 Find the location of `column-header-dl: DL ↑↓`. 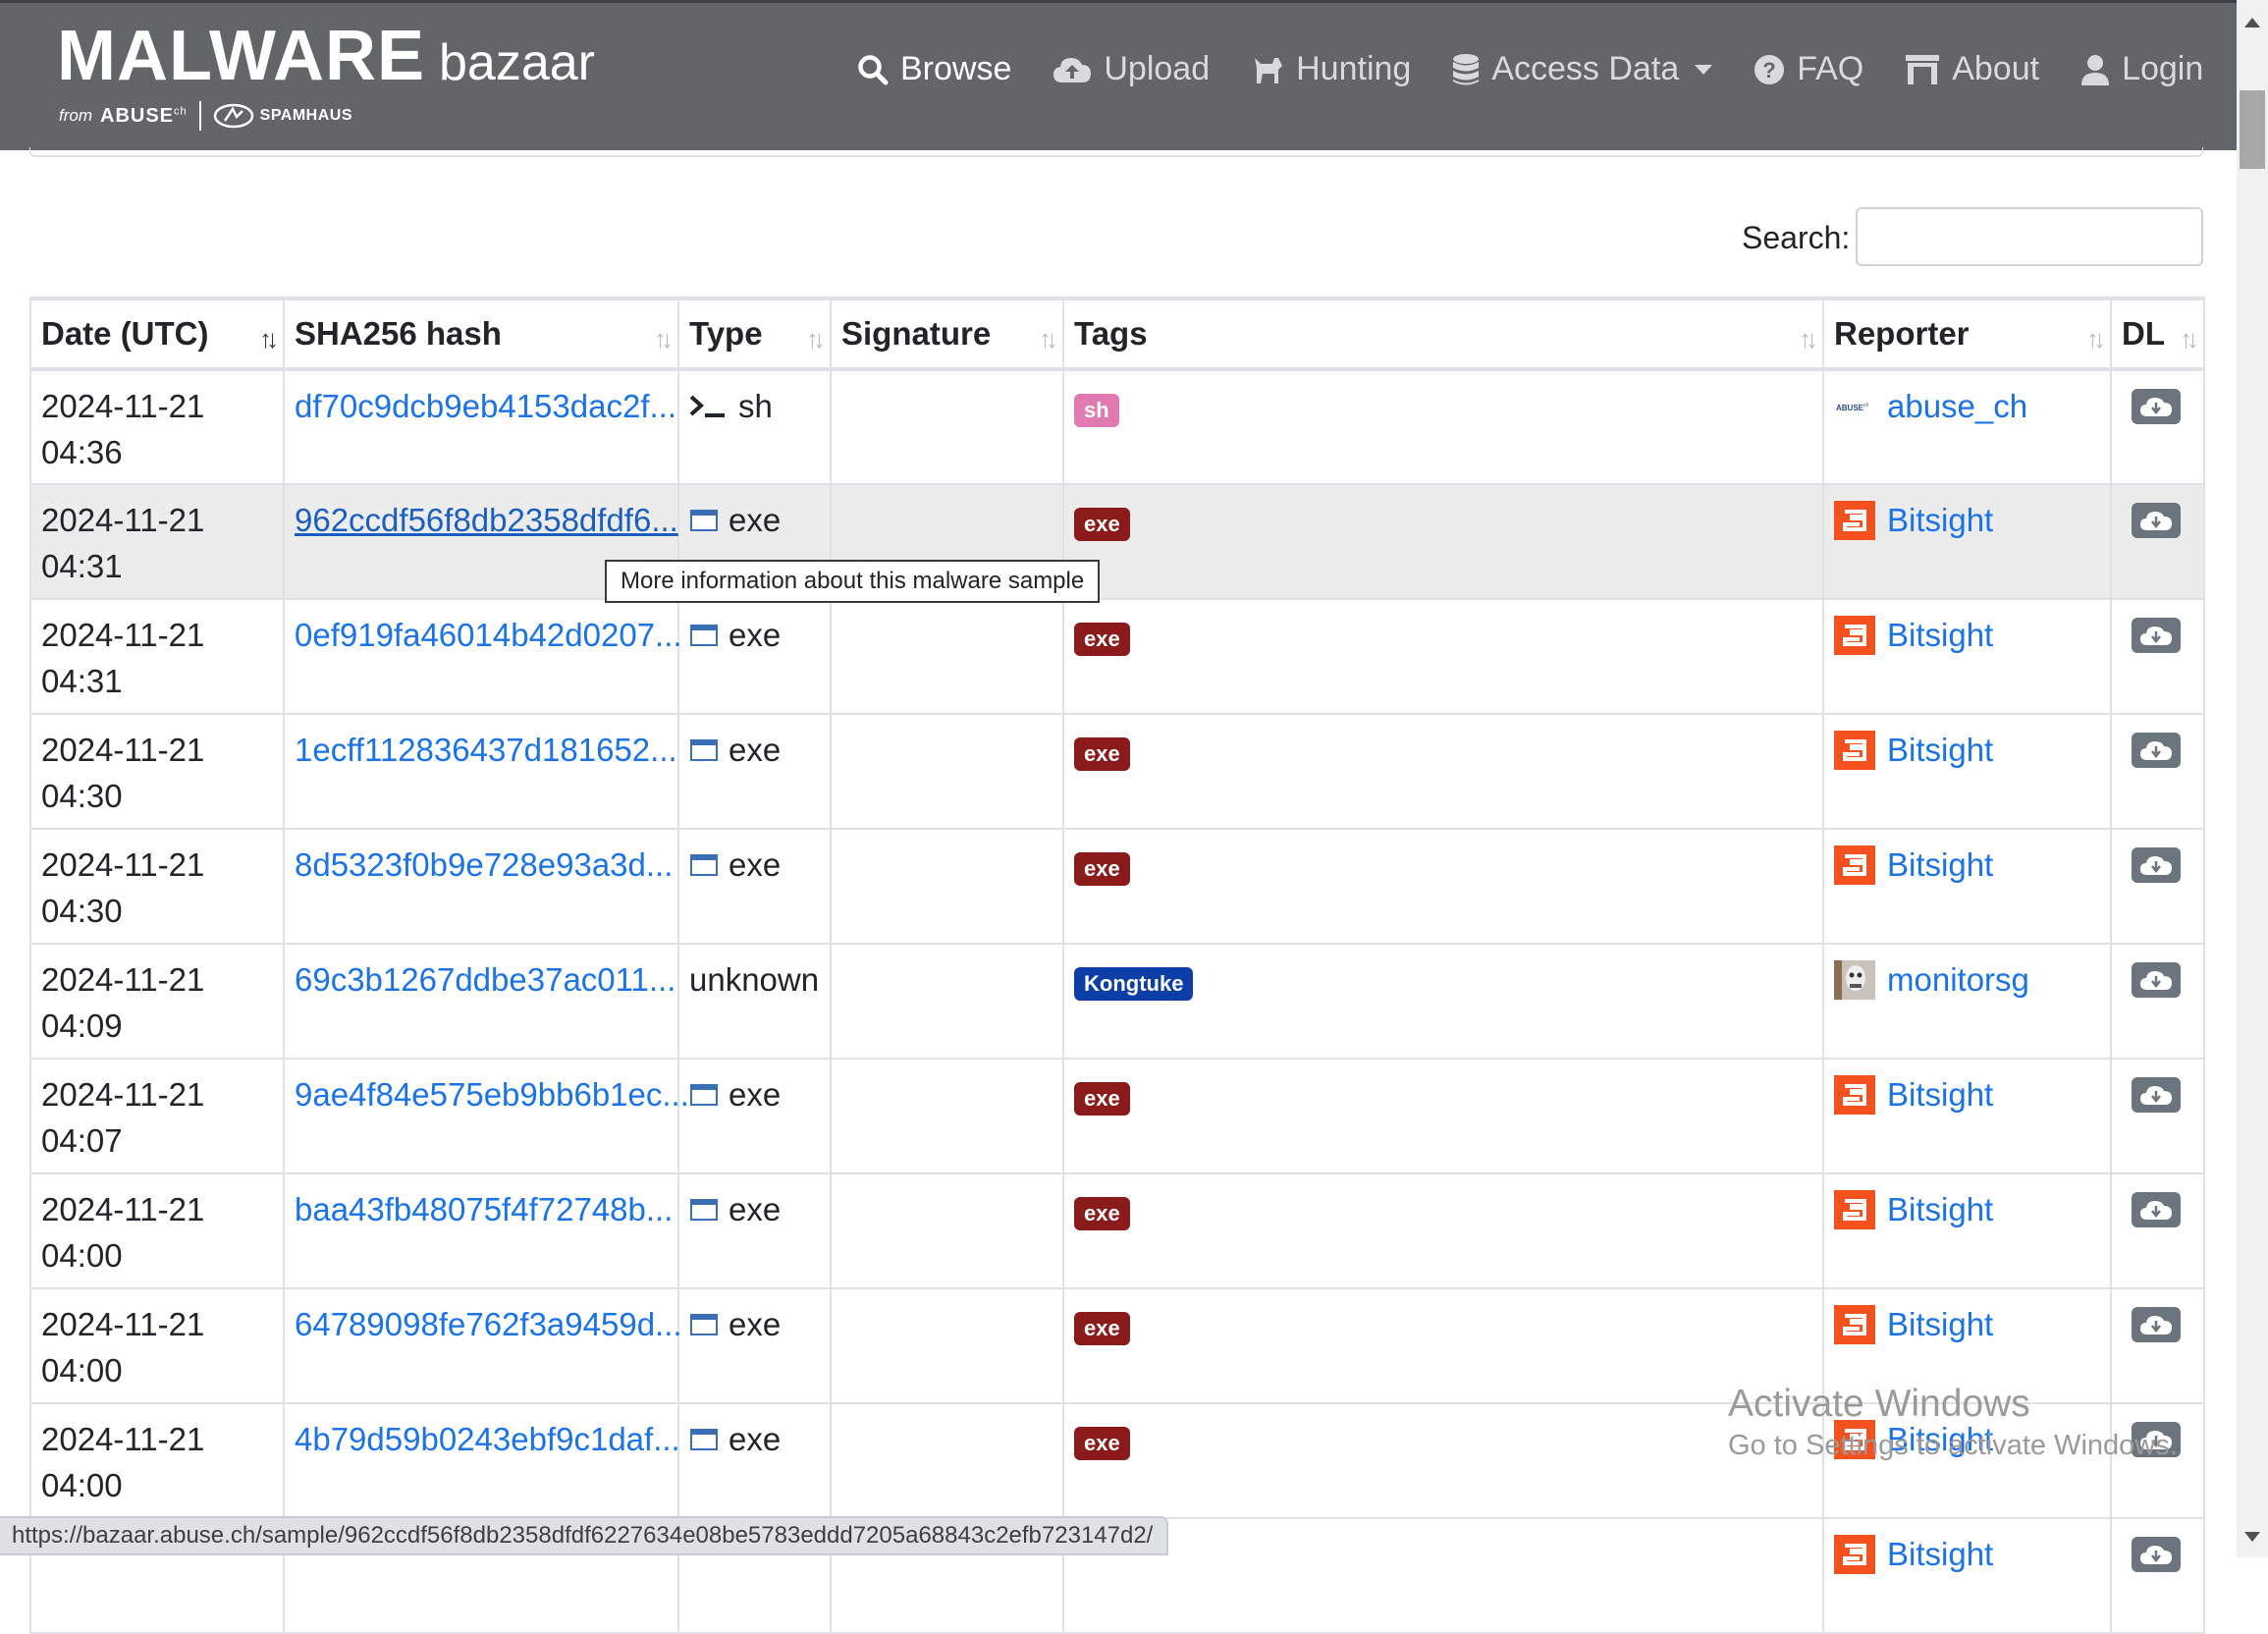

column-header-dl: DL ↑↓ is located at coordinates (2157, 334).